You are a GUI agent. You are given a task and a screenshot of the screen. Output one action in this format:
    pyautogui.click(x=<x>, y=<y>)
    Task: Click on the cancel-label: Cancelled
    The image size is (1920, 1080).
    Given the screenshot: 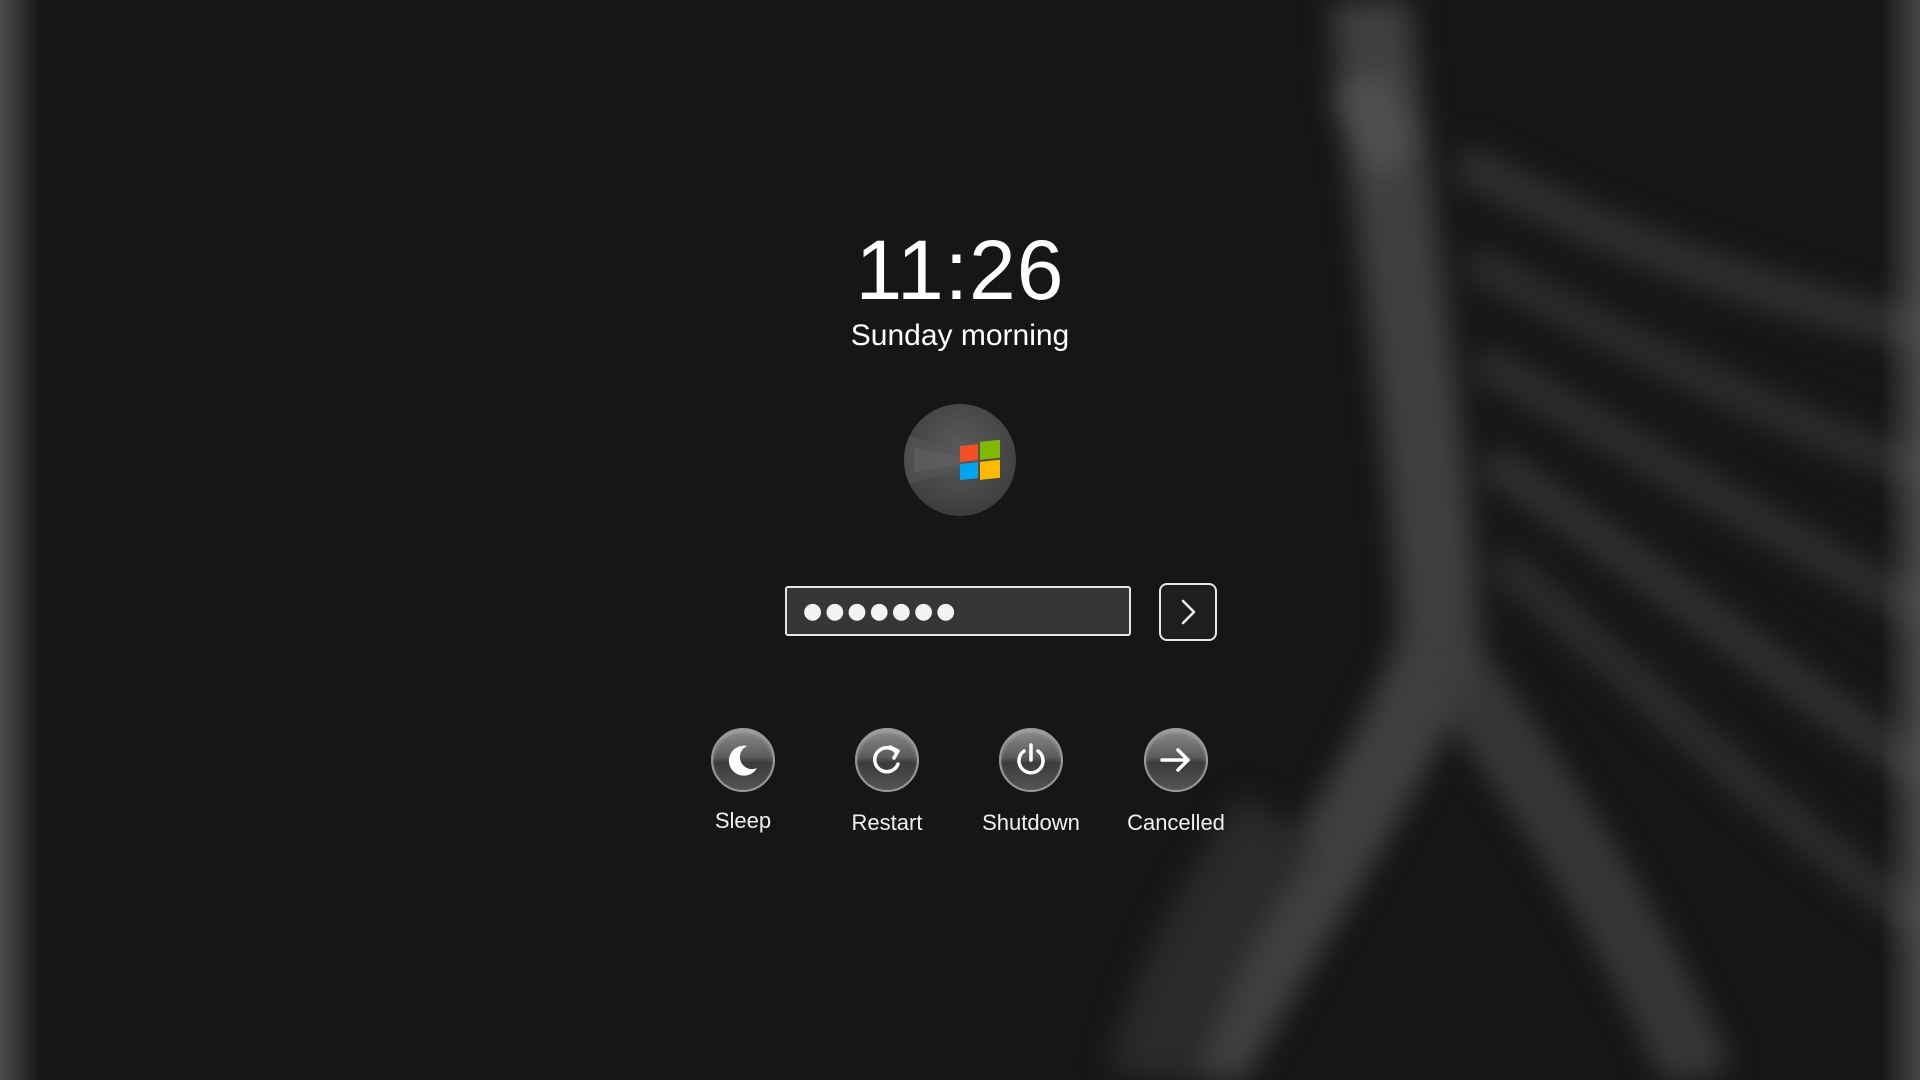 What is the action you would take?
    pyautogui.click(x=1176, y=822)
    